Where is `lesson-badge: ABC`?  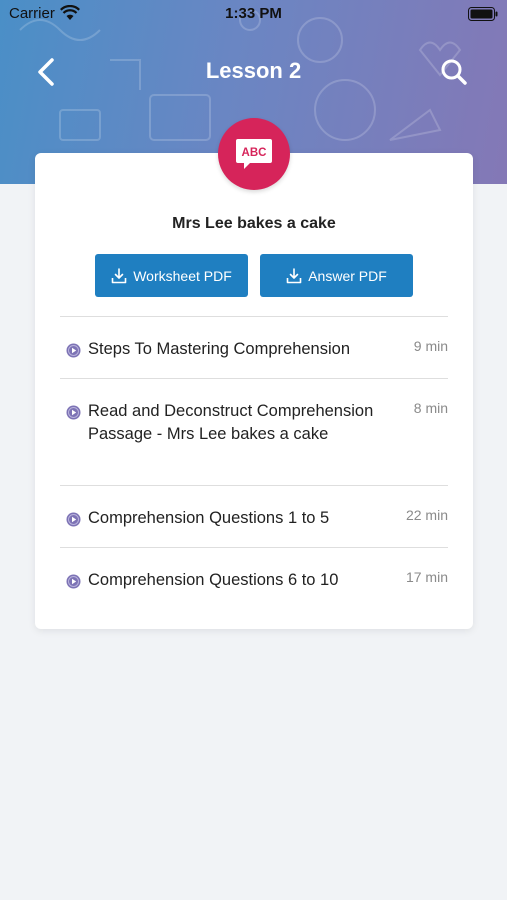 lesson-badge: ABC is located at coordinates (254, 154).